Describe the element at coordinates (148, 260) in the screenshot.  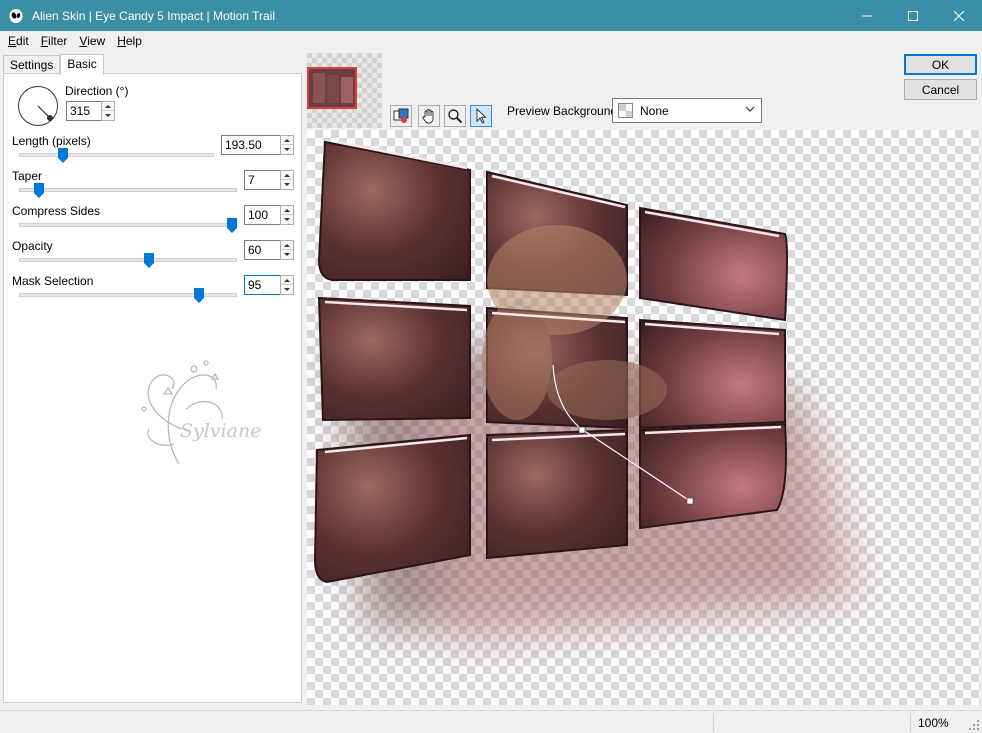
I see `opacity-slider-thumb` at that location.